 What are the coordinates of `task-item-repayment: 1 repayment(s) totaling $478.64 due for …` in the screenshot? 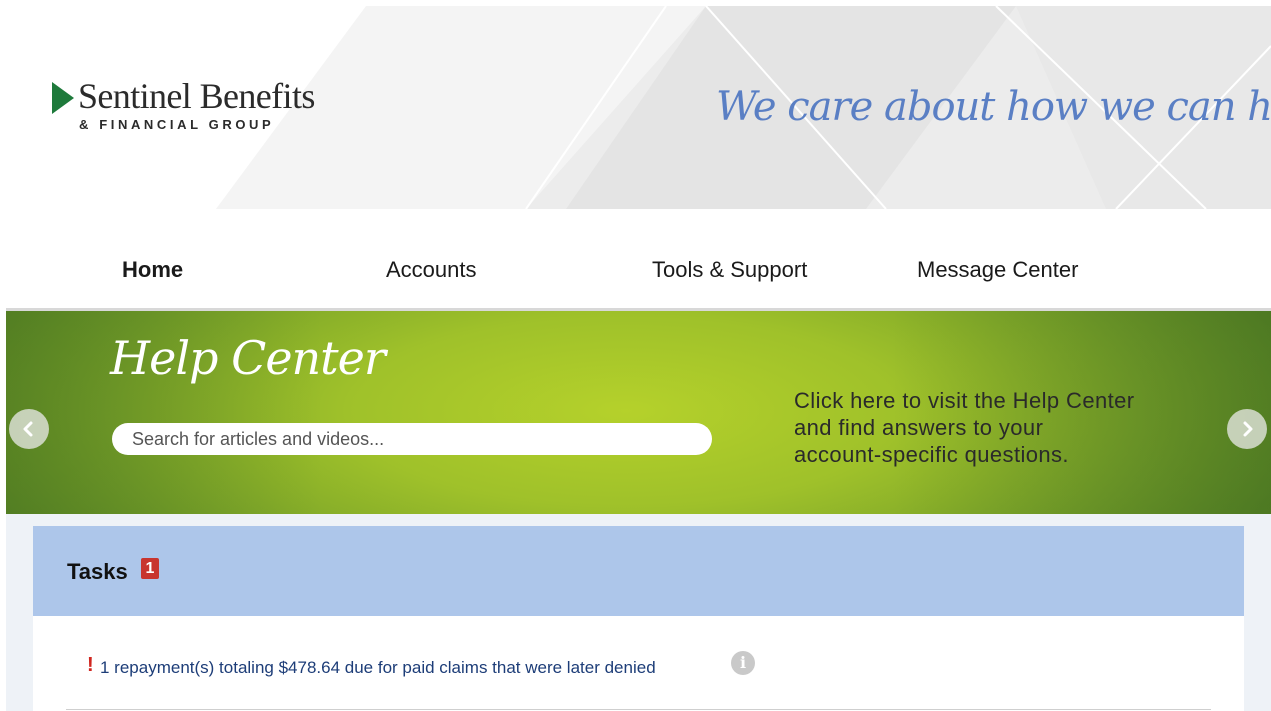 It's located at (378, 668).